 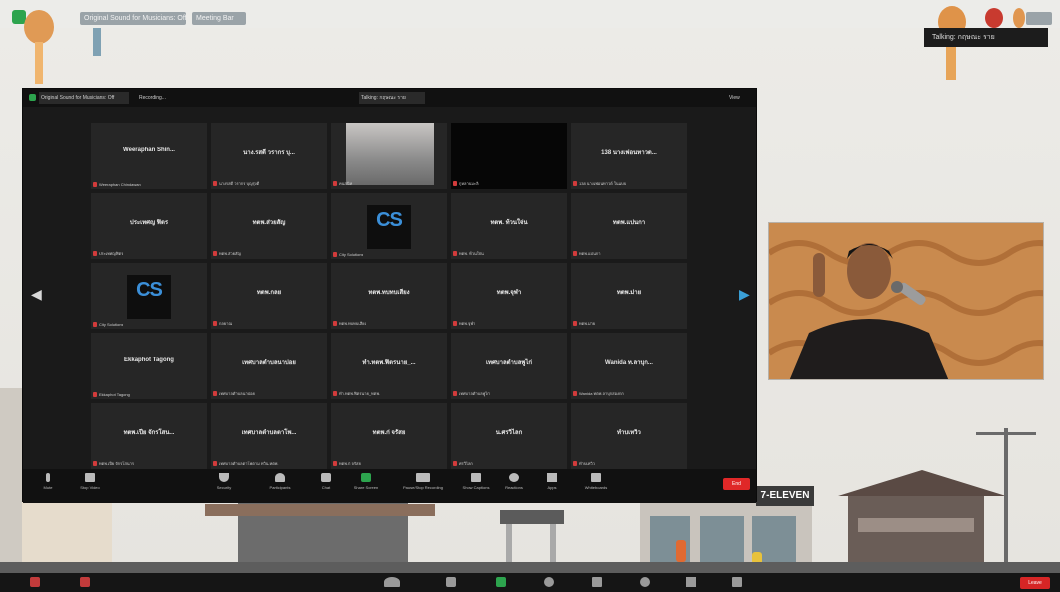 I want to click on captions-icon-outer, so click(x=597, y=582).